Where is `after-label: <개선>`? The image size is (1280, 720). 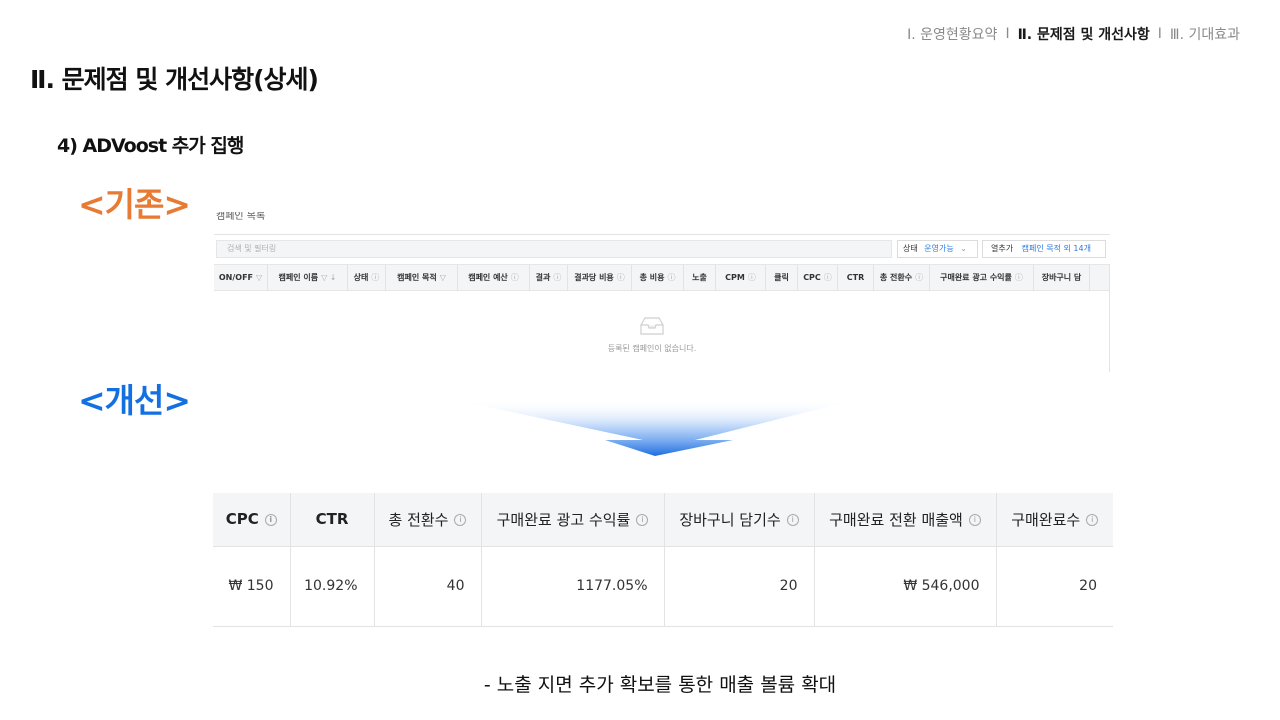
after-label: <개선> is located at coordinates (134, 400).